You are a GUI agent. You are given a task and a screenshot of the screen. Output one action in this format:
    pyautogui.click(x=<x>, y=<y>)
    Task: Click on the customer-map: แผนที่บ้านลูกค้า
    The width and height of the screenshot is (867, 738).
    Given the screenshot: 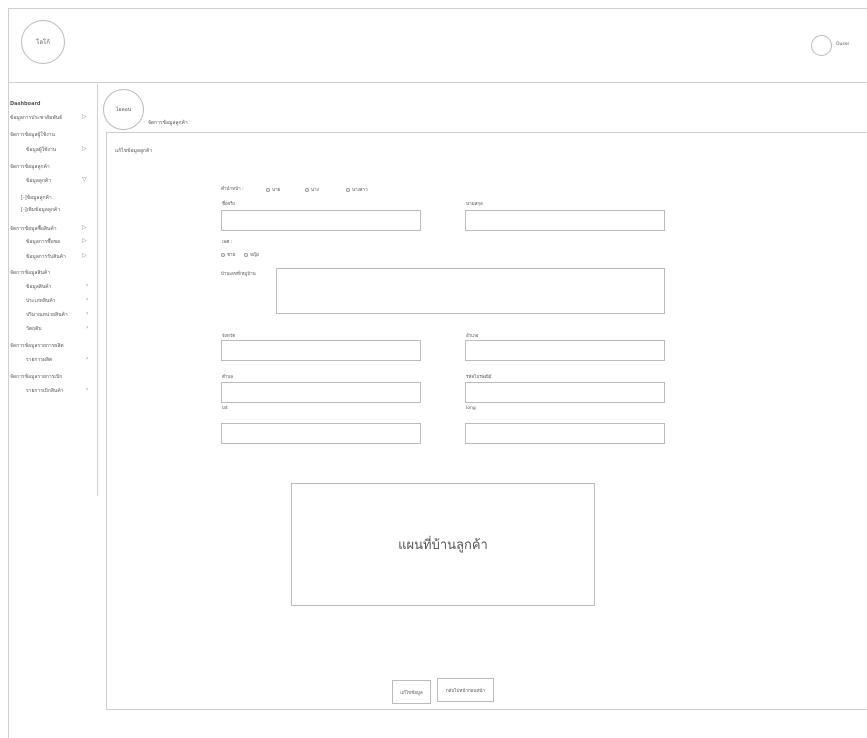 What is the action you would take?
    pyautogui.click(x=443, y=544)
    